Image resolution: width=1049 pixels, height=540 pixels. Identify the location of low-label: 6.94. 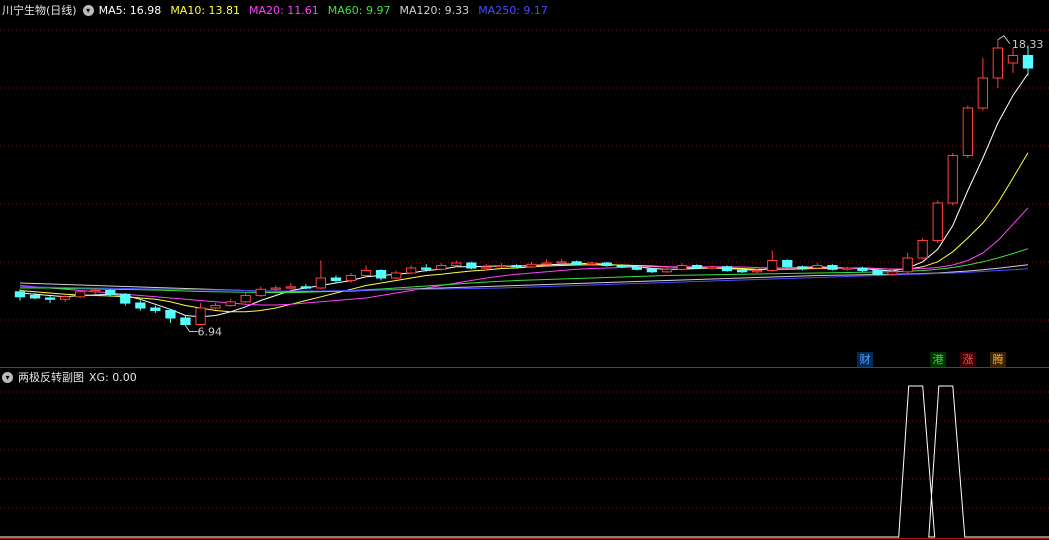
(209, 332).